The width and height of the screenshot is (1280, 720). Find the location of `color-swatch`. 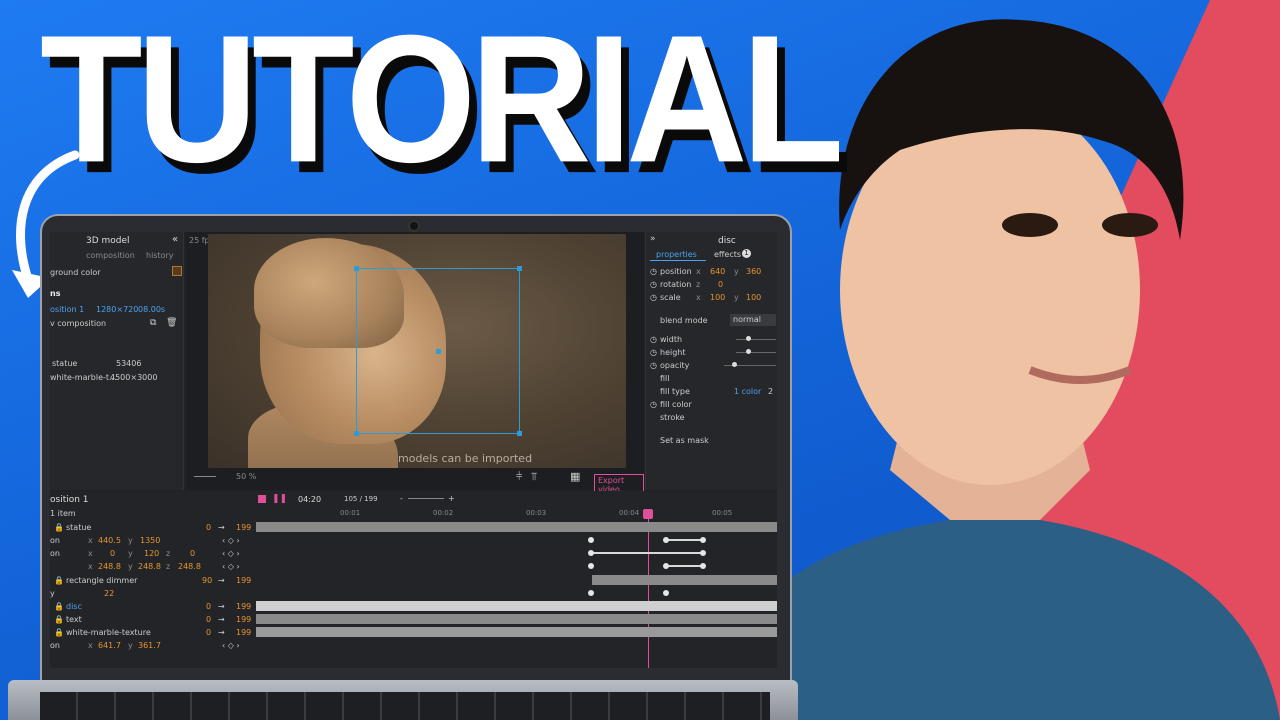

color-swatch is located at coordinates (177, 271).